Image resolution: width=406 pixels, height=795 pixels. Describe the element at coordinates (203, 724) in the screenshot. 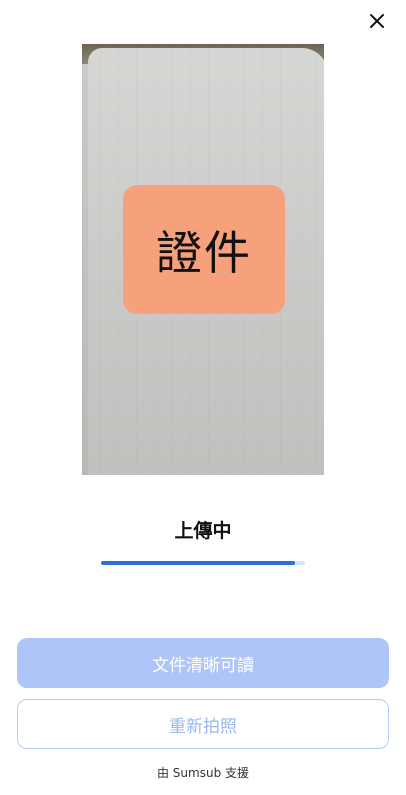

I see `retake-photo-button: 重新拍照` at that location.